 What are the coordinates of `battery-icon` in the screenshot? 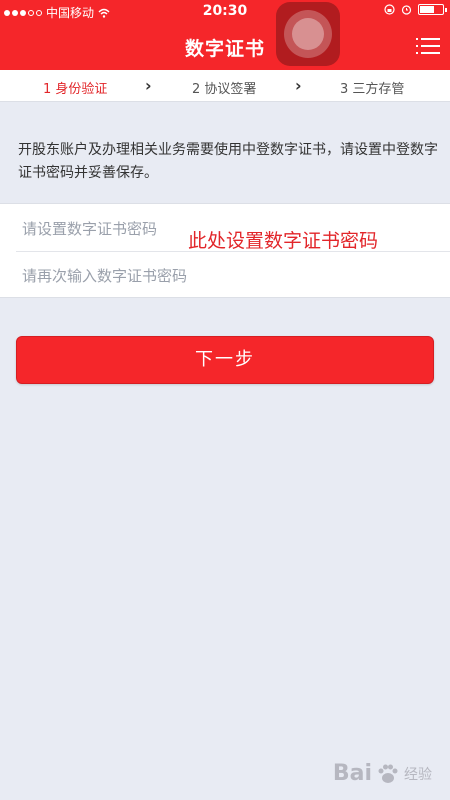 It's located at (432, 9).